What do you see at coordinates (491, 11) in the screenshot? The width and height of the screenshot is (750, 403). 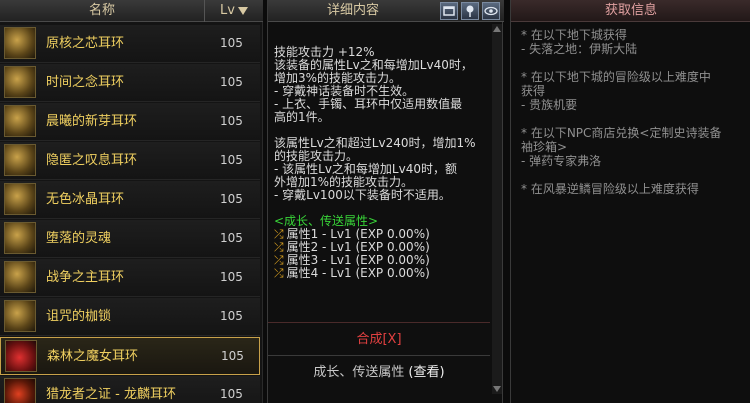 I see `eye-icon` at bounding box center [491, 11].